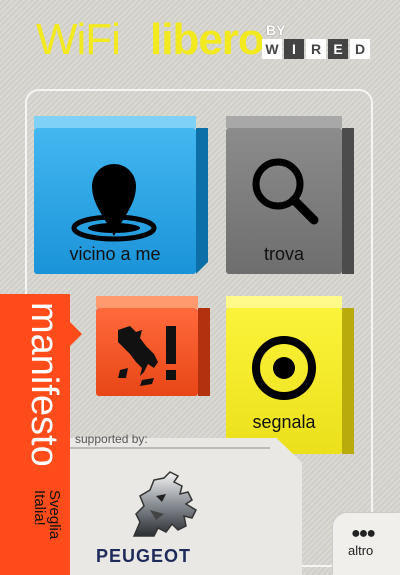 Image resolution: width=400 pixels, height=575 pixels. I want to click on location-pin-icon, so click(114, 203).